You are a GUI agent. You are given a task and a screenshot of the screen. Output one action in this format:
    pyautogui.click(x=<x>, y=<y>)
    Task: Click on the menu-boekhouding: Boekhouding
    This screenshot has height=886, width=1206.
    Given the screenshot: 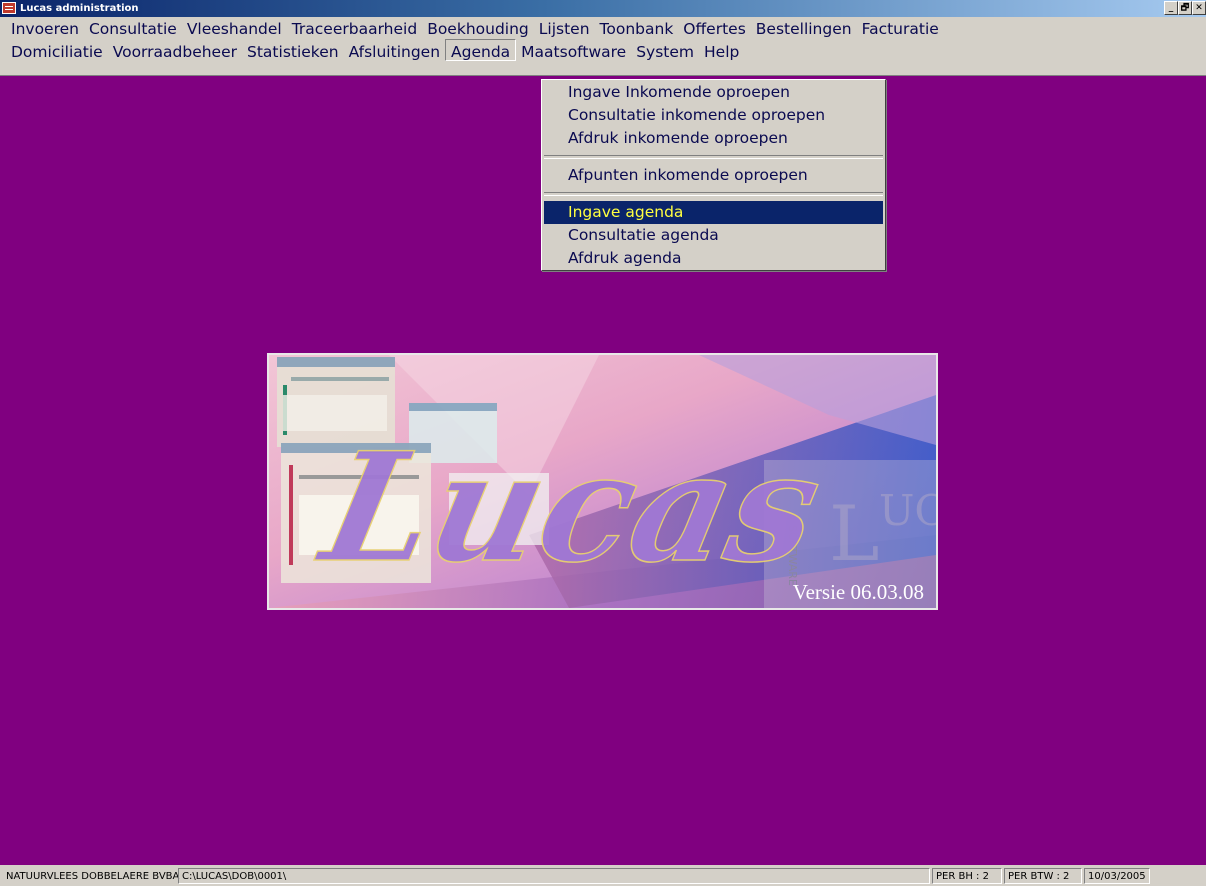 What is the action you would take?
    pyautogui.click(x=478, y=28)
    